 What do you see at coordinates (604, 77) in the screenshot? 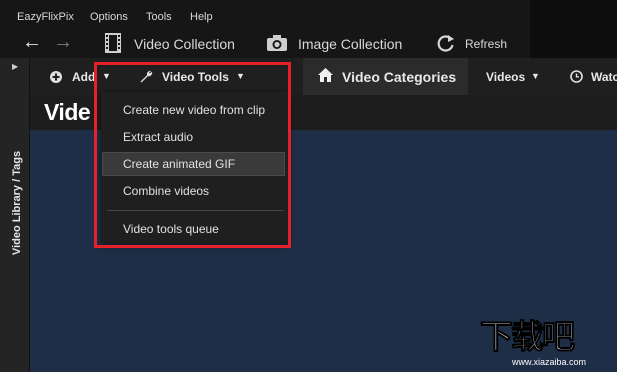
I see `tab-watch: Watc` at bounding box center [604, 77].